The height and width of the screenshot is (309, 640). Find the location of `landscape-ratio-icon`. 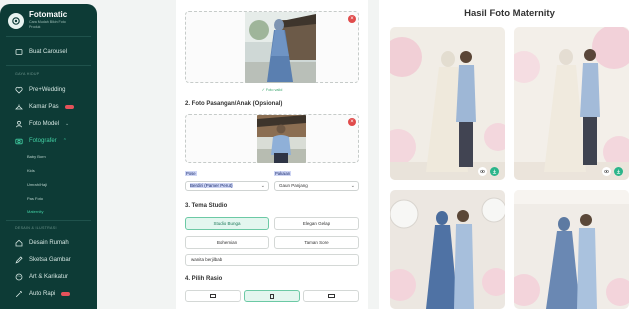

landscape-ratio-icon is located at coordinates (213, 296).